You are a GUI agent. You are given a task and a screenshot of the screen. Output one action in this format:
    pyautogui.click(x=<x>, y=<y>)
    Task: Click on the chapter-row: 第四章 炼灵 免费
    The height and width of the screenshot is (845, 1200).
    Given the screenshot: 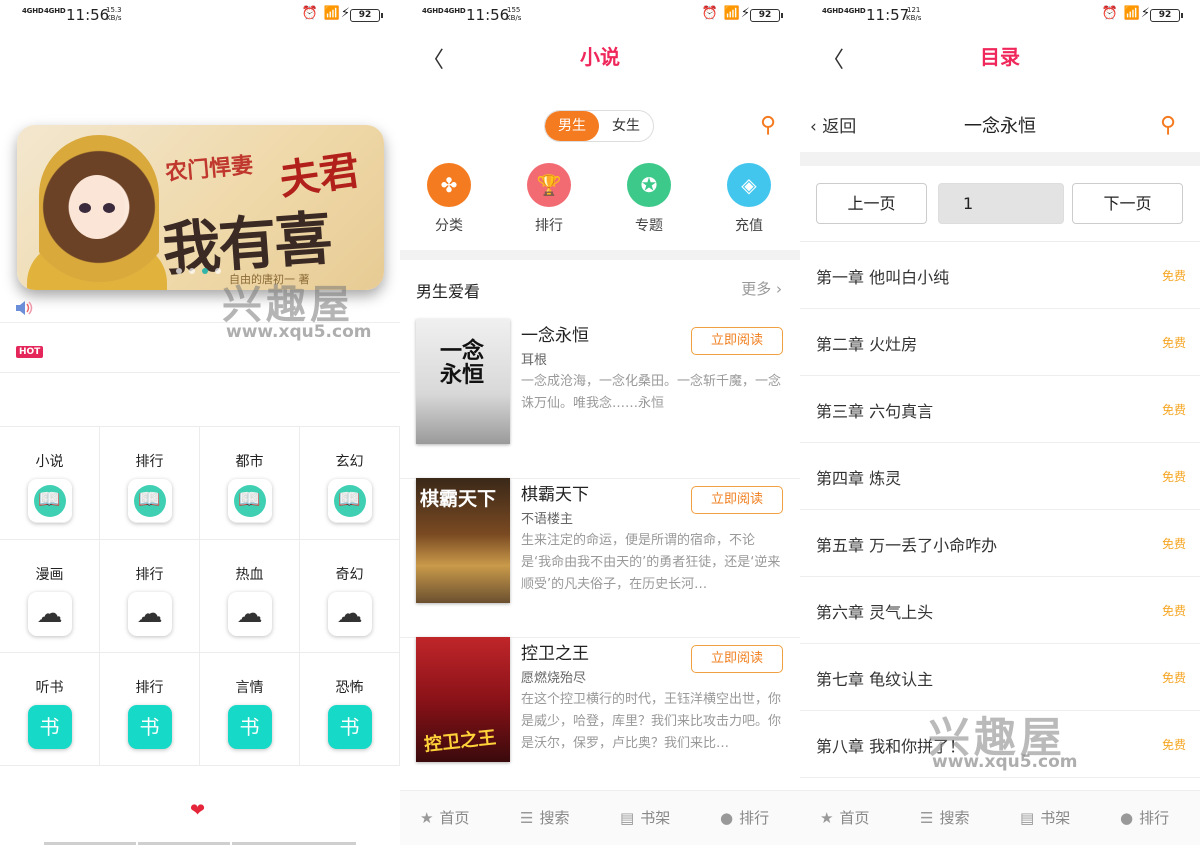 What is the action you would take?
    pyautogui.click(x=1000, y=476)
    